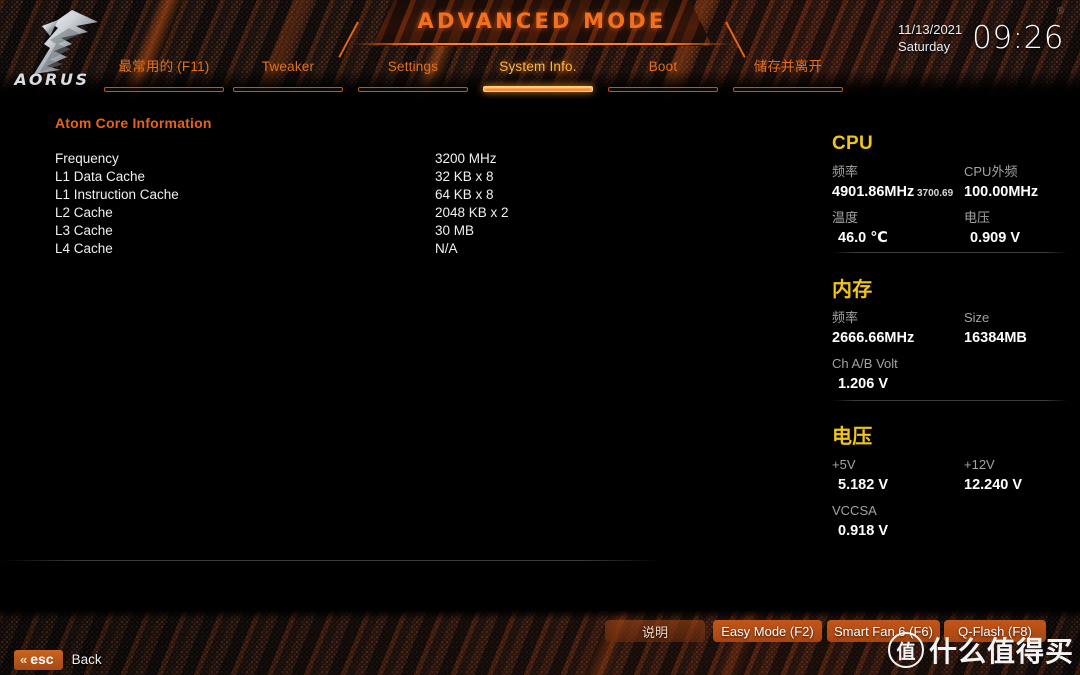  I want to click on page-title: Atom Core Information, so click(133, 123).